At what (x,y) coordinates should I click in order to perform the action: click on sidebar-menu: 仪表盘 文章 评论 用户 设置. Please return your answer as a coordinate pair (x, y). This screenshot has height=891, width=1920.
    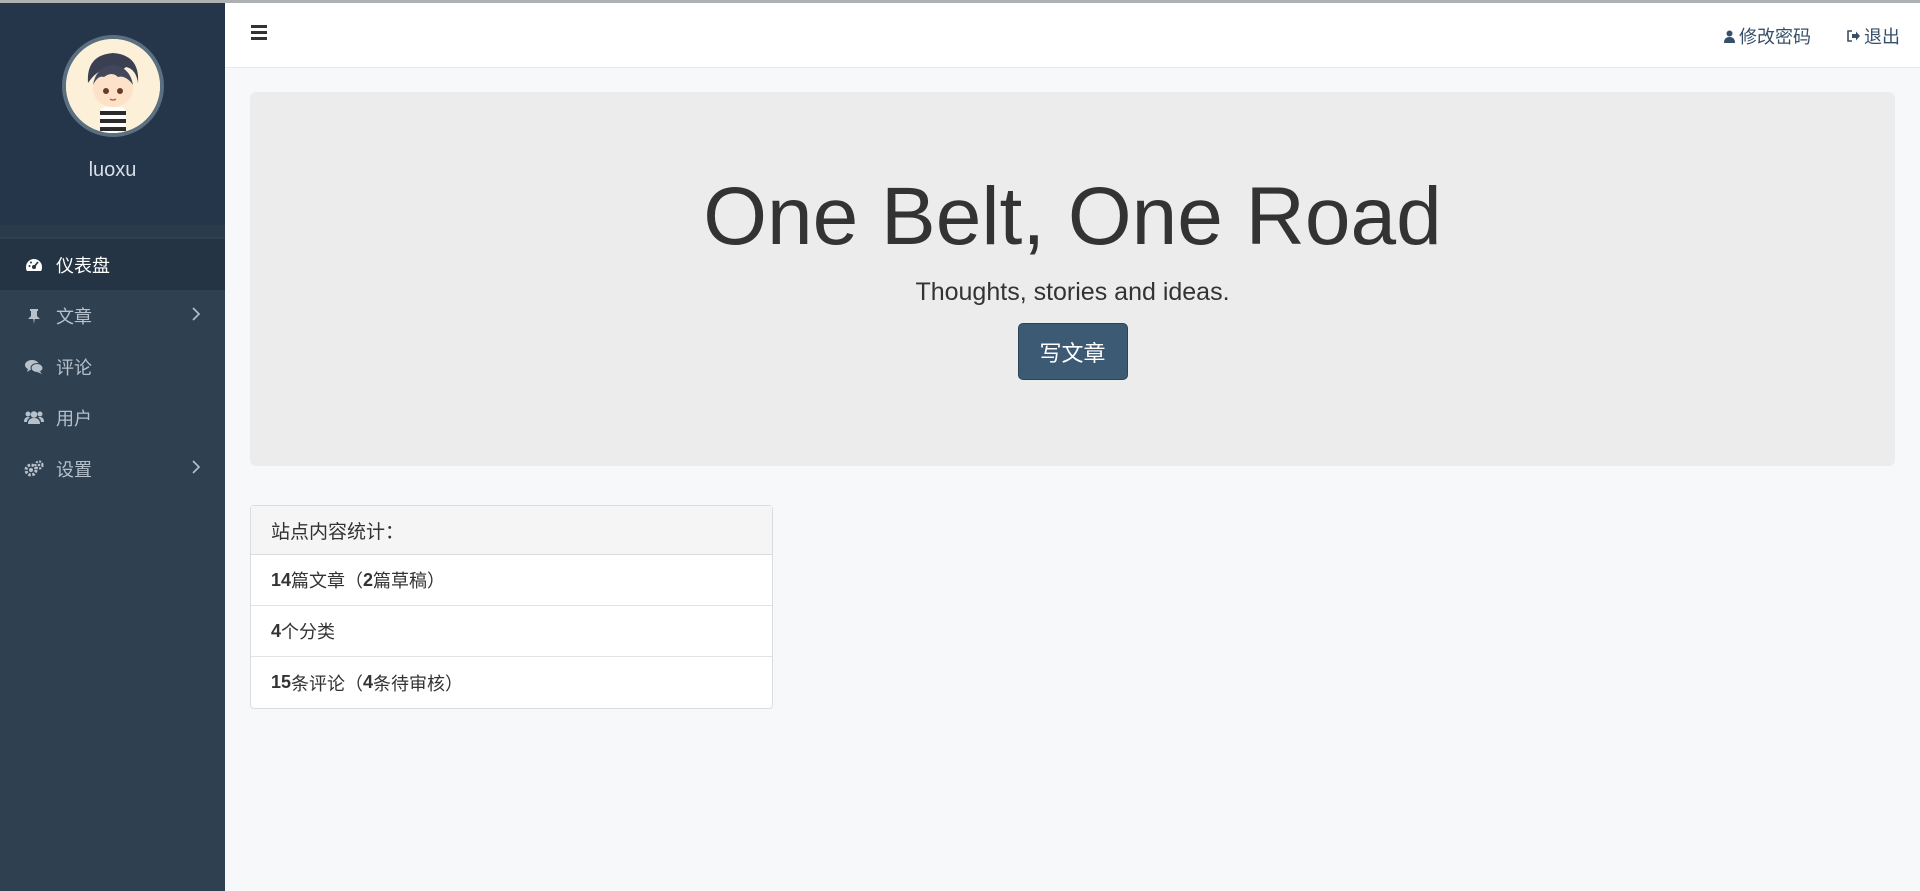
    Looking at the image, I should click on (112, 366).